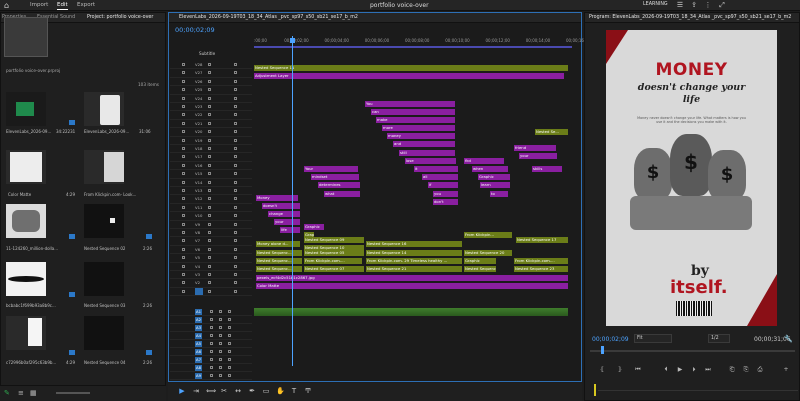 This screenshot has width=800, height=401. What do you see at coordinates (694, 5) in the screenshot?
I see `quick-export-icon: ⇪` at bounding box center [694, 5].